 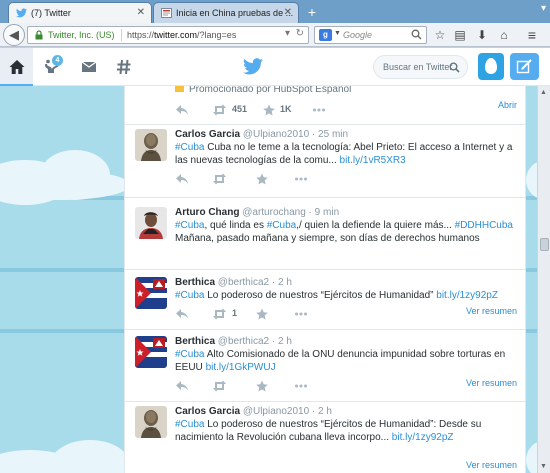 What do you see at coordinates (333, 134) in the screenshot?
I see `tweet-timestamp: 25 min` at bounding box center [333, 134].